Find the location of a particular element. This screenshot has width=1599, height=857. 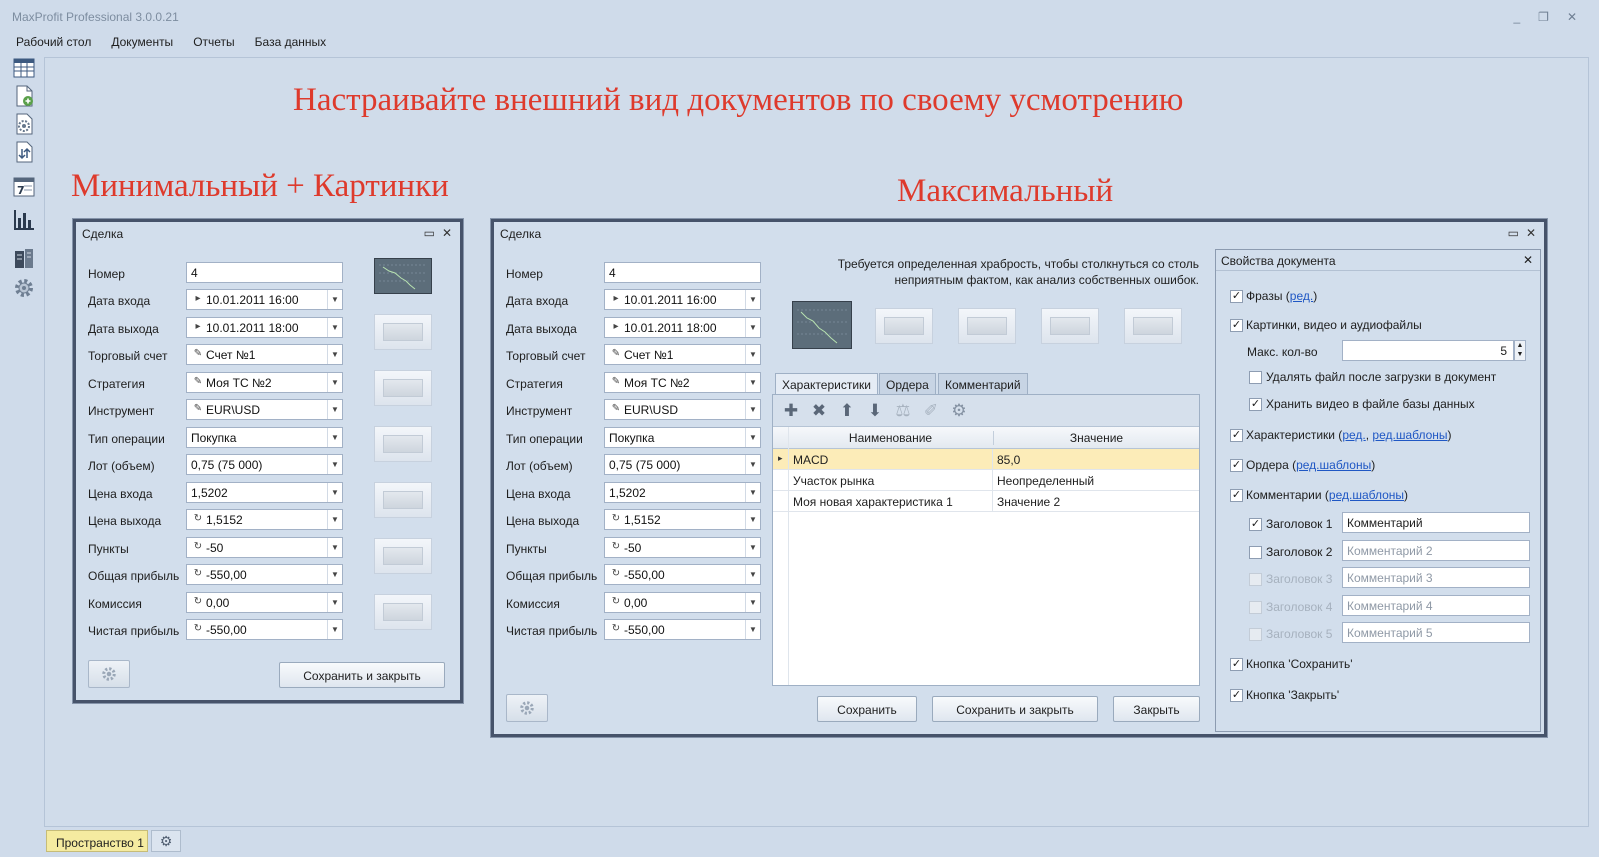

header-2-input: Комментарий 2 is located at coordinates (1436, 550).